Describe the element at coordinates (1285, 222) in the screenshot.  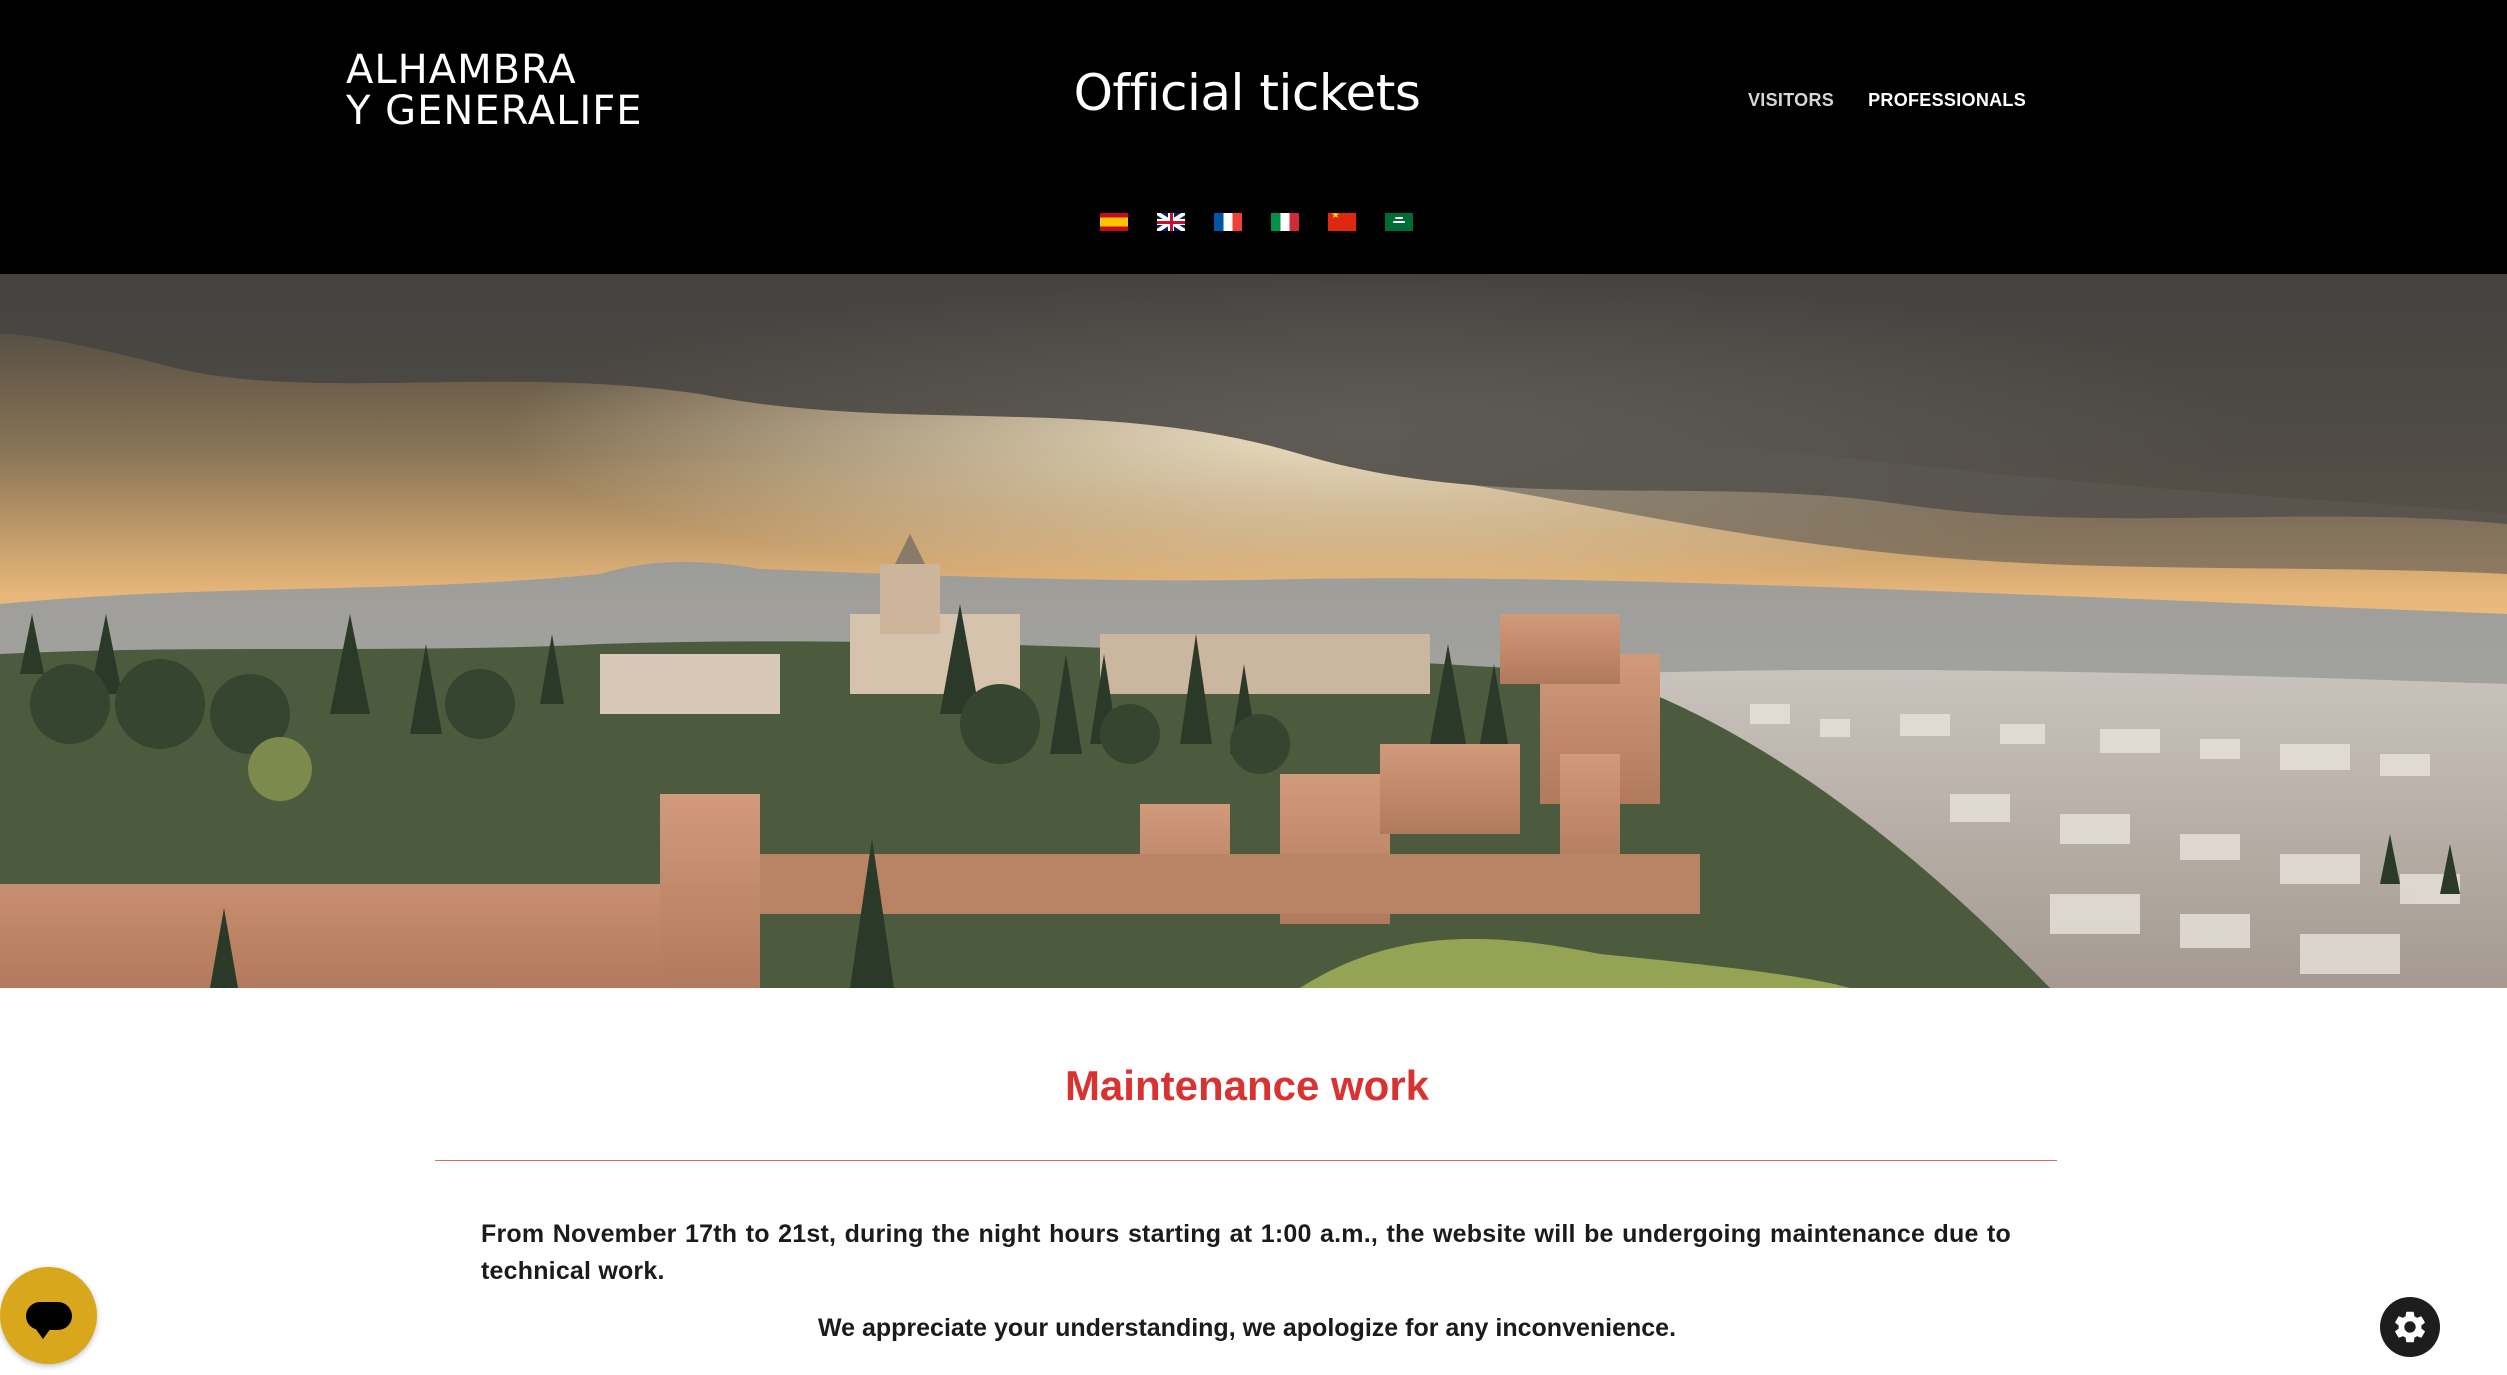
I see `it-flag-icon` at that location.